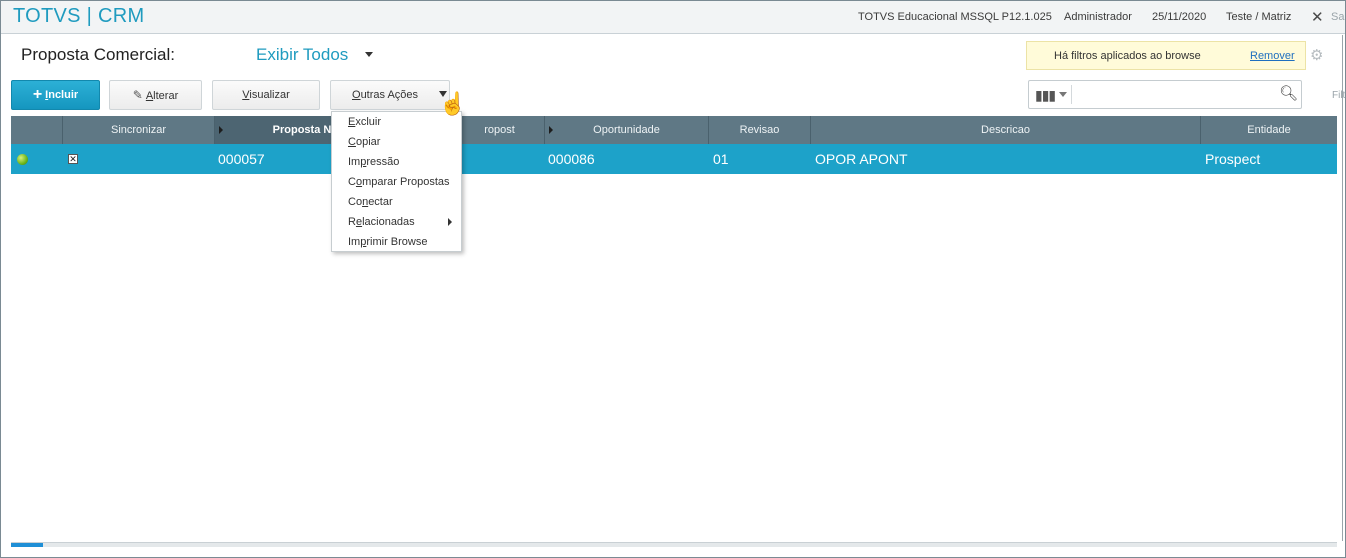 The height and width of the screenshot is (558, 1346). Describe the element at coordinates (155, 95) in the screenshot. I see `alterar-button: ✎ Alterar` at that location.